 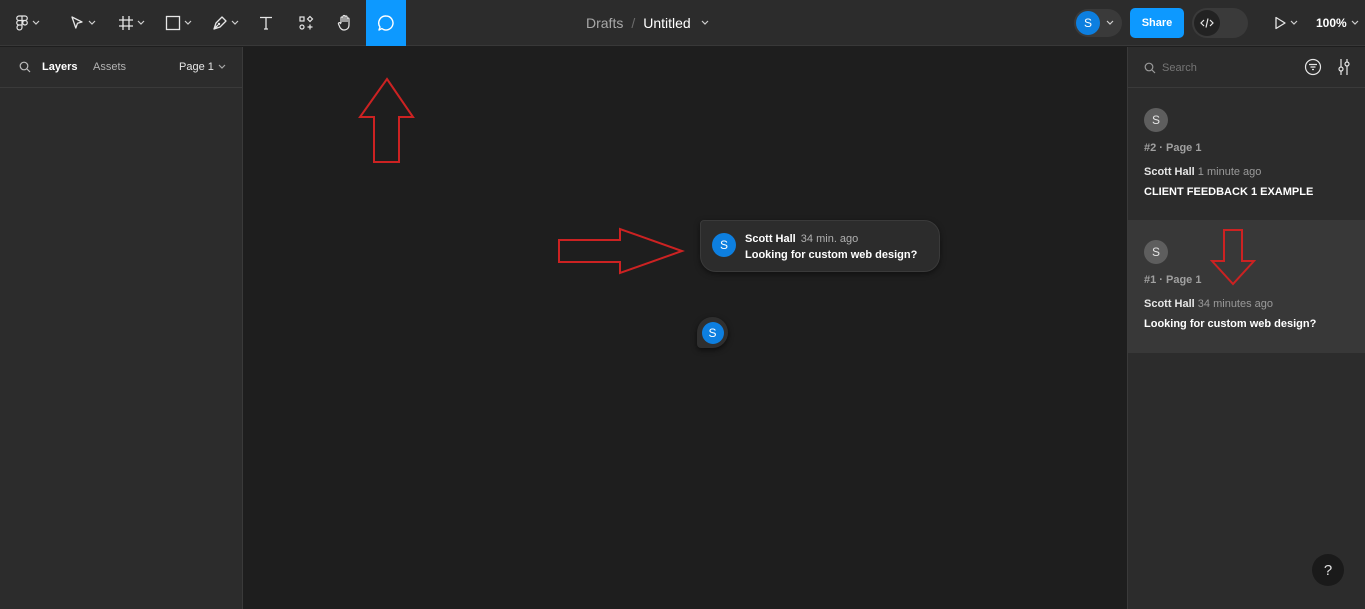 I want to click on breadcrumb: Drafts / Untitled, so click(x=647, y=23).